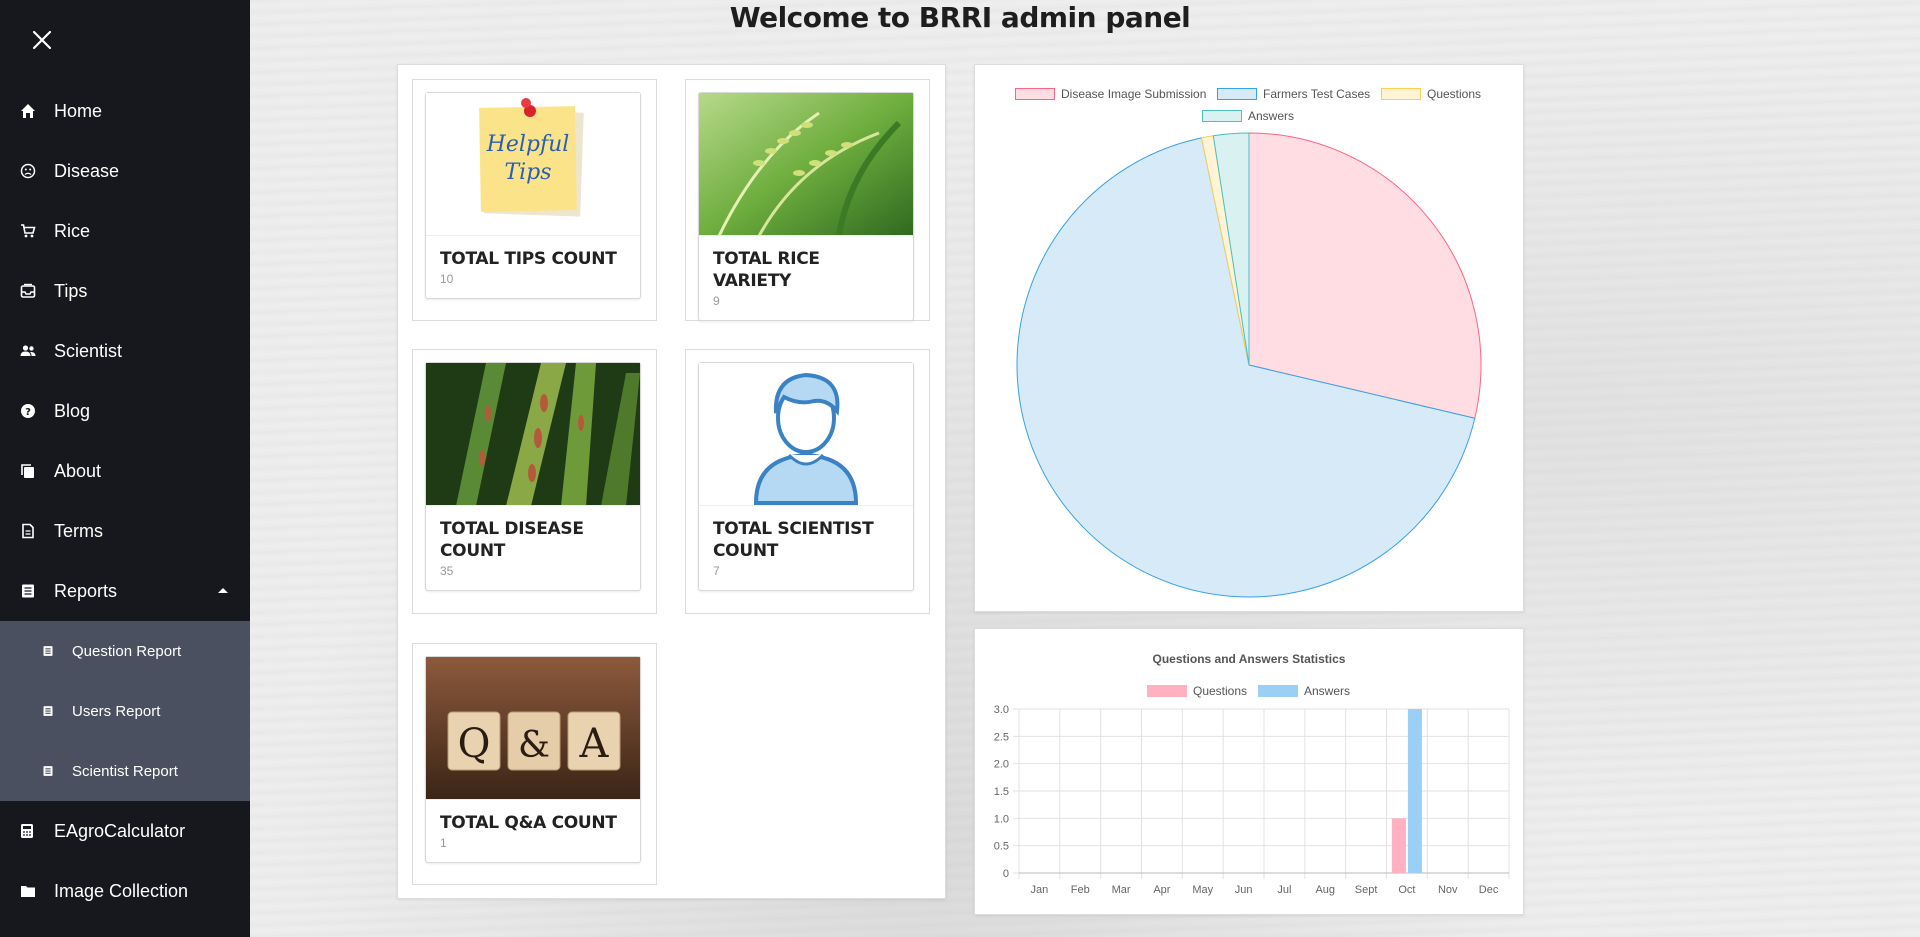 The height and width of the screenshot is (937, 1920). I want to click on sidebar-item-label: Reports, so click(86, 590).